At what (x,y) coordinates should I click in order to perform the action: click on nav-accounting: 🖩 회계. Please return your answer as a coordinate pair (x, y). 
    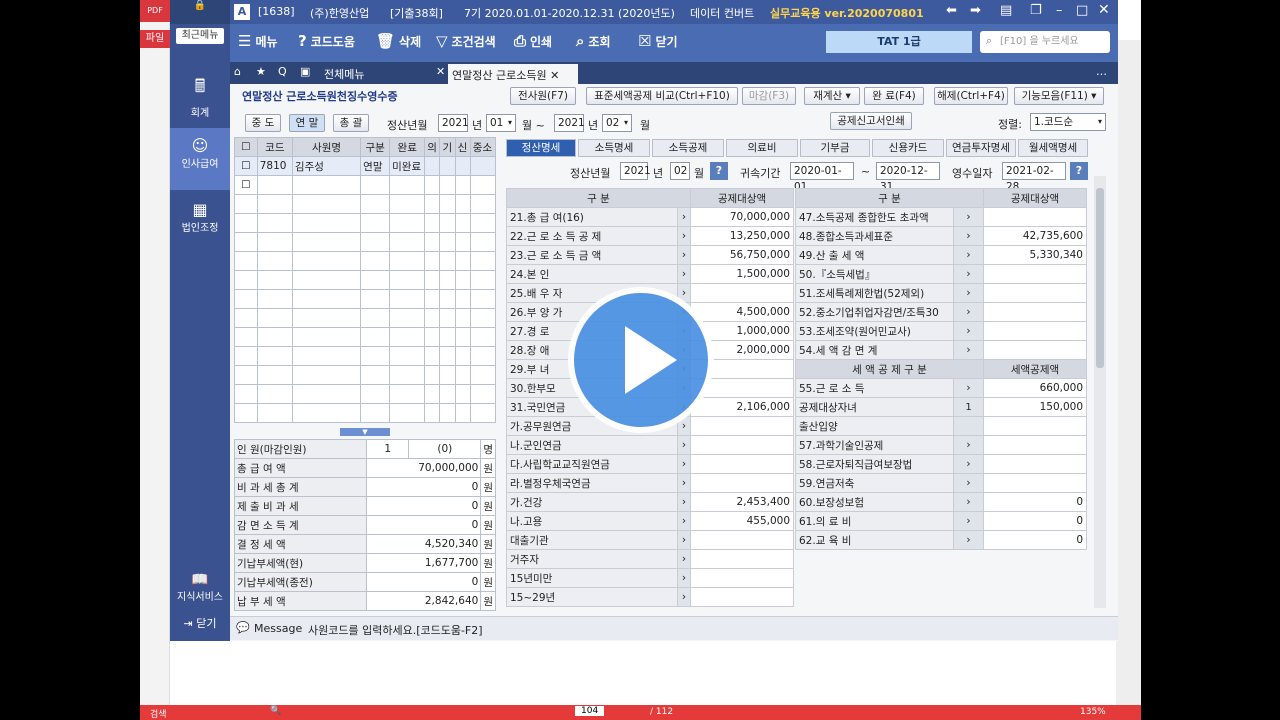
    Looking at the image, I should click on (200, 96).